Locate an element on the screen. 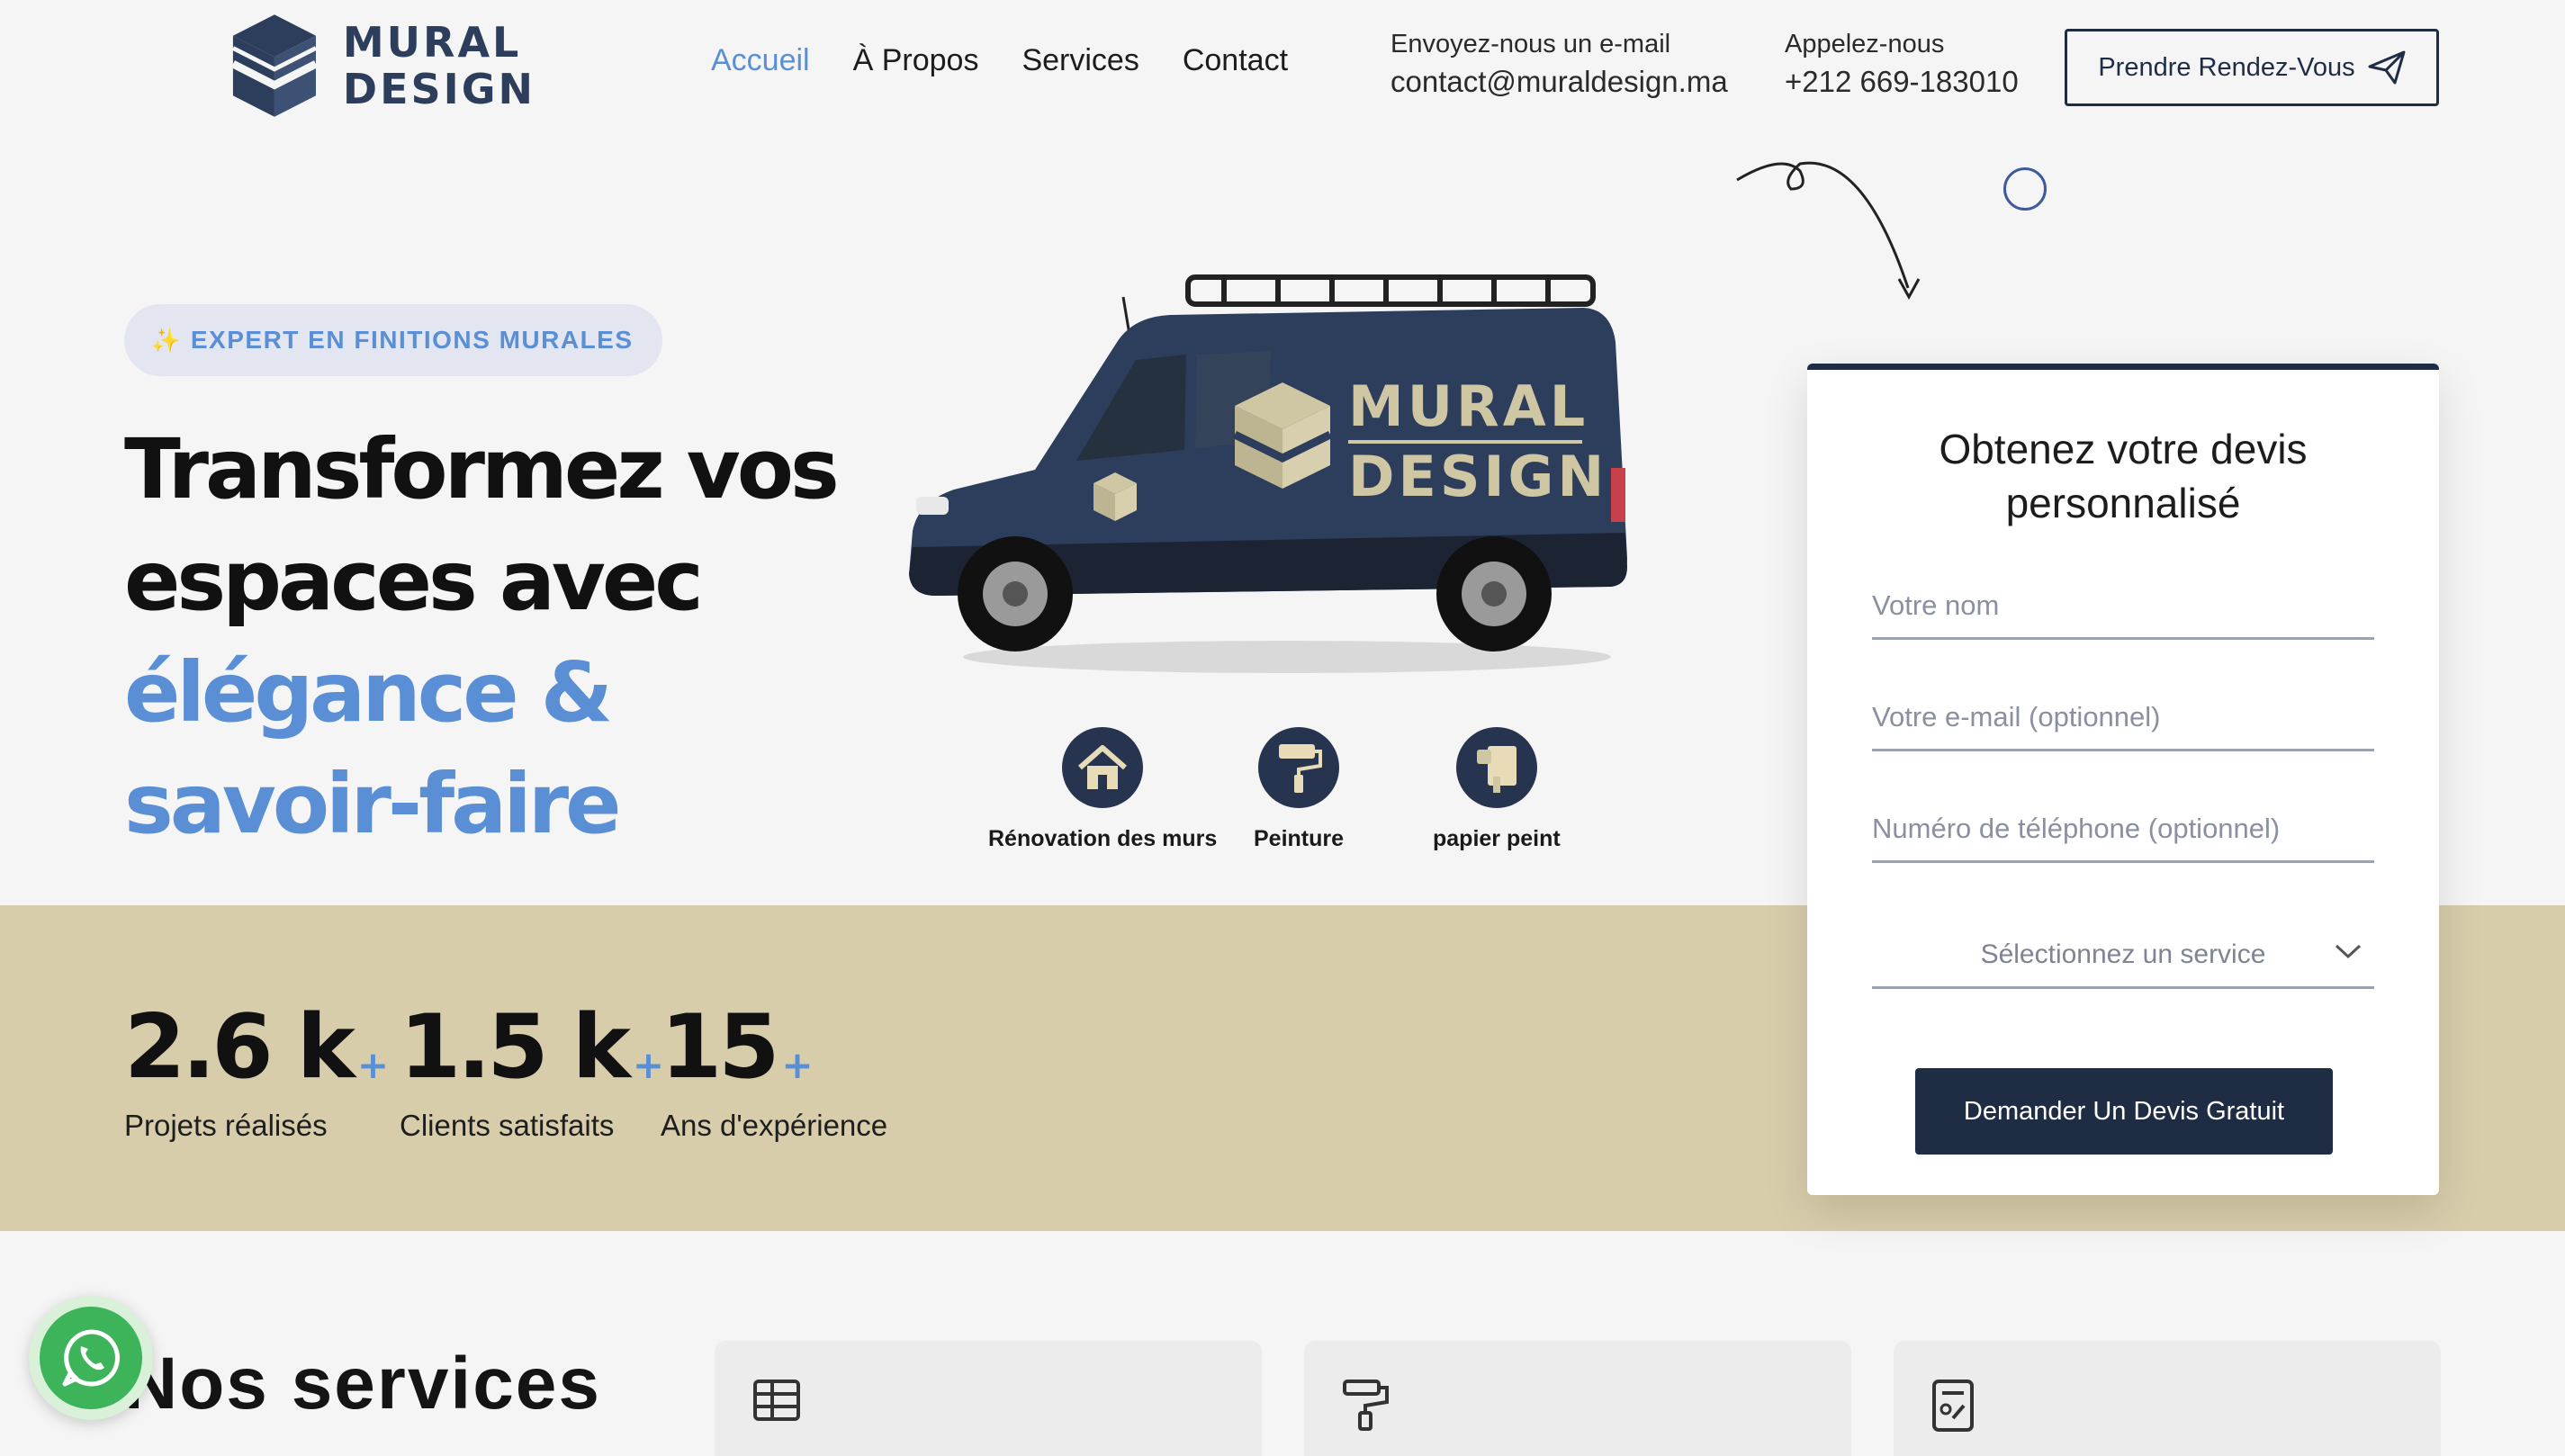 The width and height of the screenshot is (2565, 1456). name-input is located at coordinates (2123, 605).